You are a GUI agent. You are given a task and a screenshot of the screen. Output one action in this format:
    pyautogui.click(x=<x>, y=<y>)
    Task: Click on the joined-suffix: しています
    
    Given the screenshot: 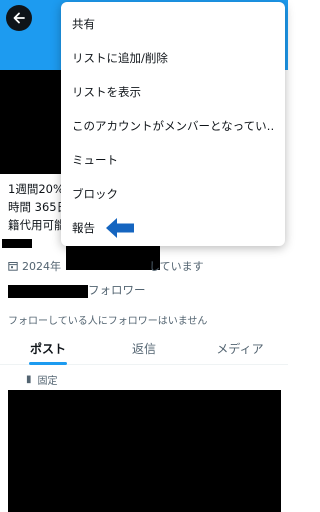 What is the action you would take?
    pyautogui.click(x=176, y=266)
    